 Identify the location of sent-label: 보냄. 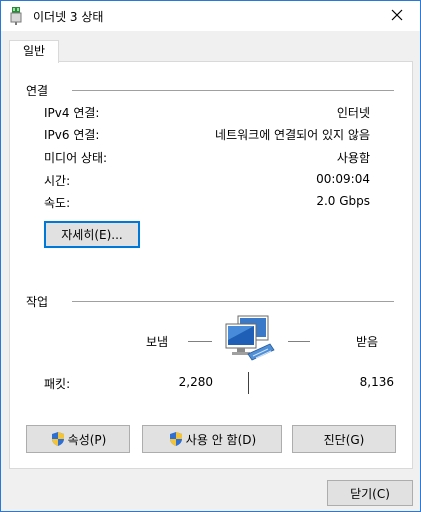
(157, 342).